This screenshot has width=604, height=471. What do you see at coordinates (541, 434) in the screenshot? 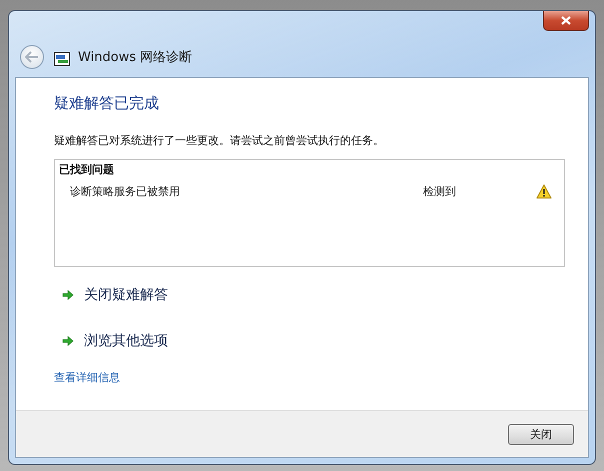
I see `close-dialog-button: 关闭` at bounding box center [541, 434].